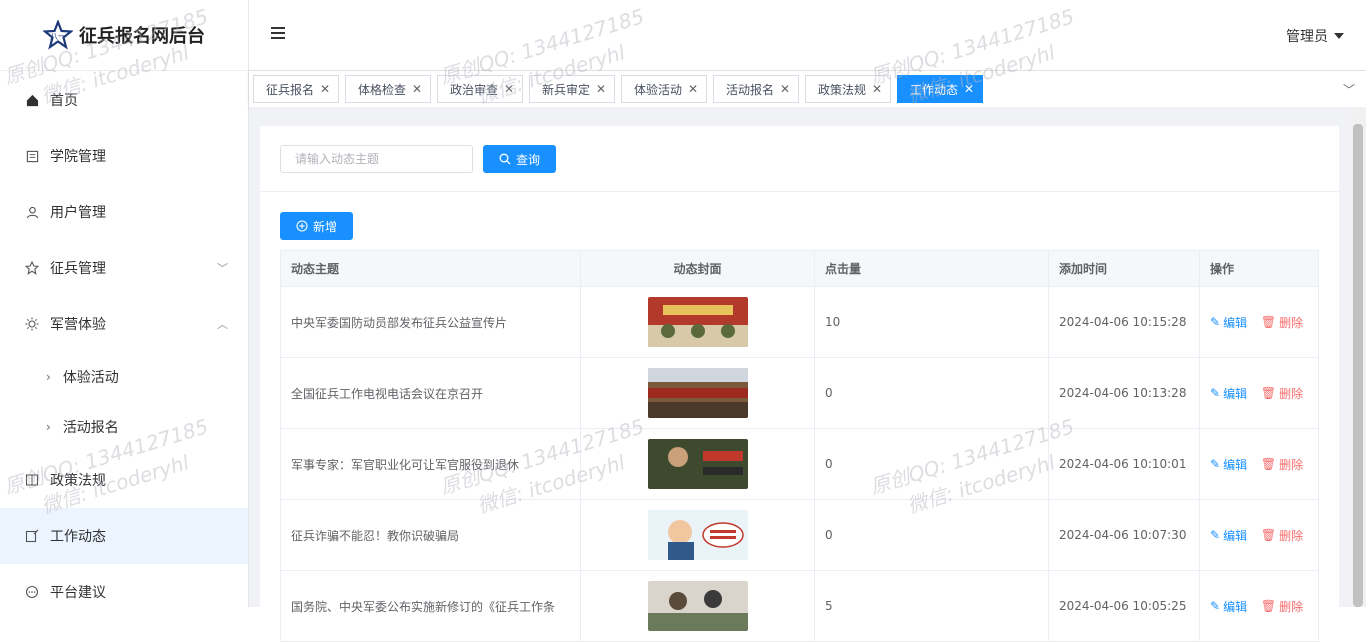 The width and height of the screenshot is (1366, 642). I want to click on click-count: 5, so click(931, 606).